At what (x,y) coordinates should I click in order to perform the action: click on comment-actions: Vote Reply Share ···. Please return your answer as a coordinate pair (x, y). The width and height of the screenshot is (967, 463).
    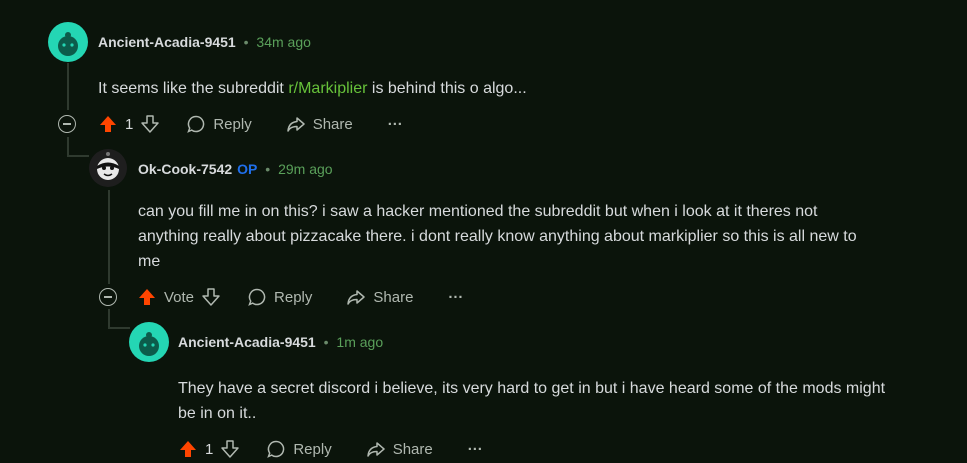
    Looking at the image, I should click on (281, 297).